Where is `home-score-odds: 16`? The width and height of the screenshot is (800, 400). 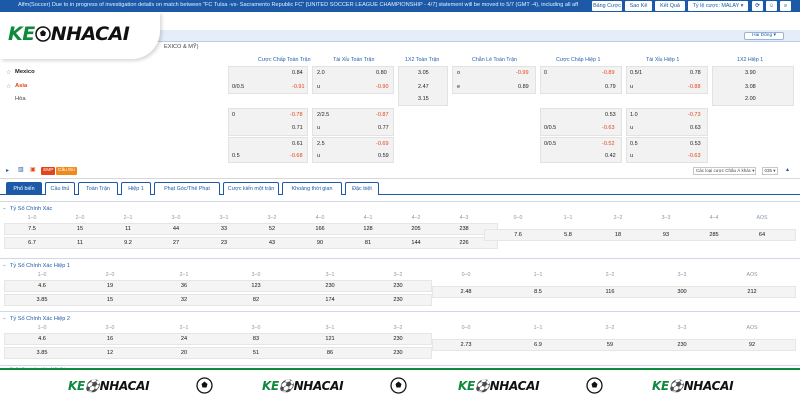 home-score-odds: 16 is located at coordinates (110, 339).